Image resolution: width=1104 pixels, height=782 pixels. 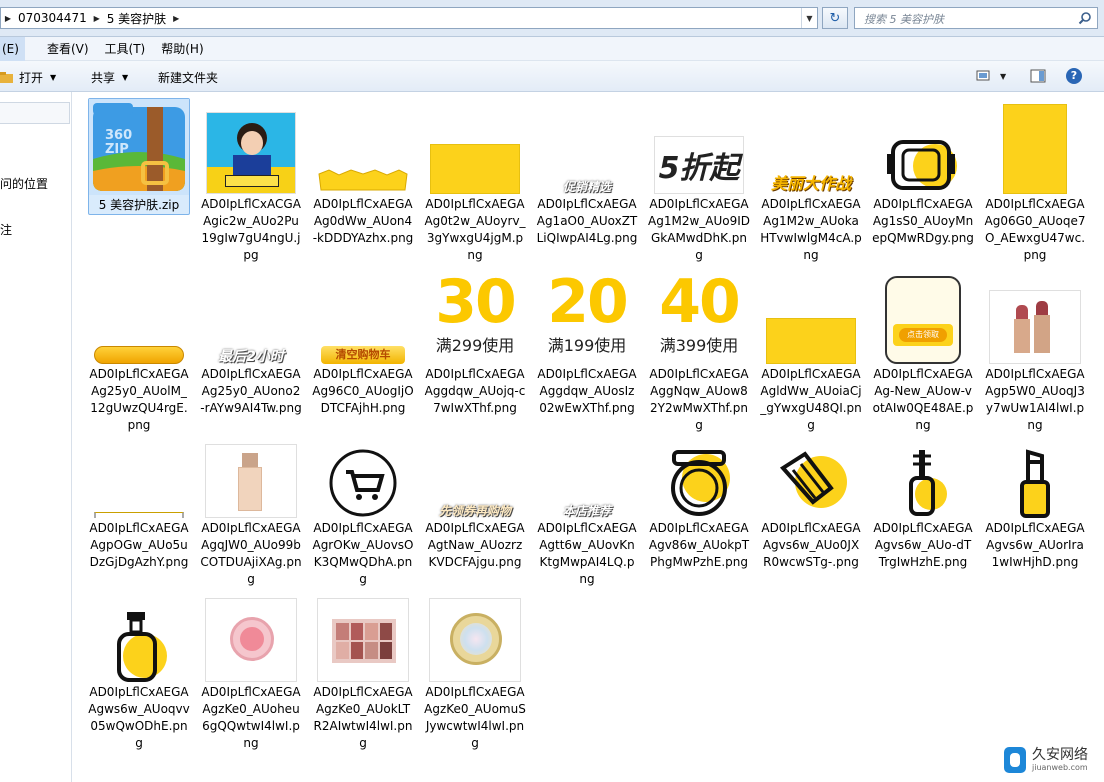 I want to click on search-input: 搜索 5 美容护肤, so click(x=976, y=18).